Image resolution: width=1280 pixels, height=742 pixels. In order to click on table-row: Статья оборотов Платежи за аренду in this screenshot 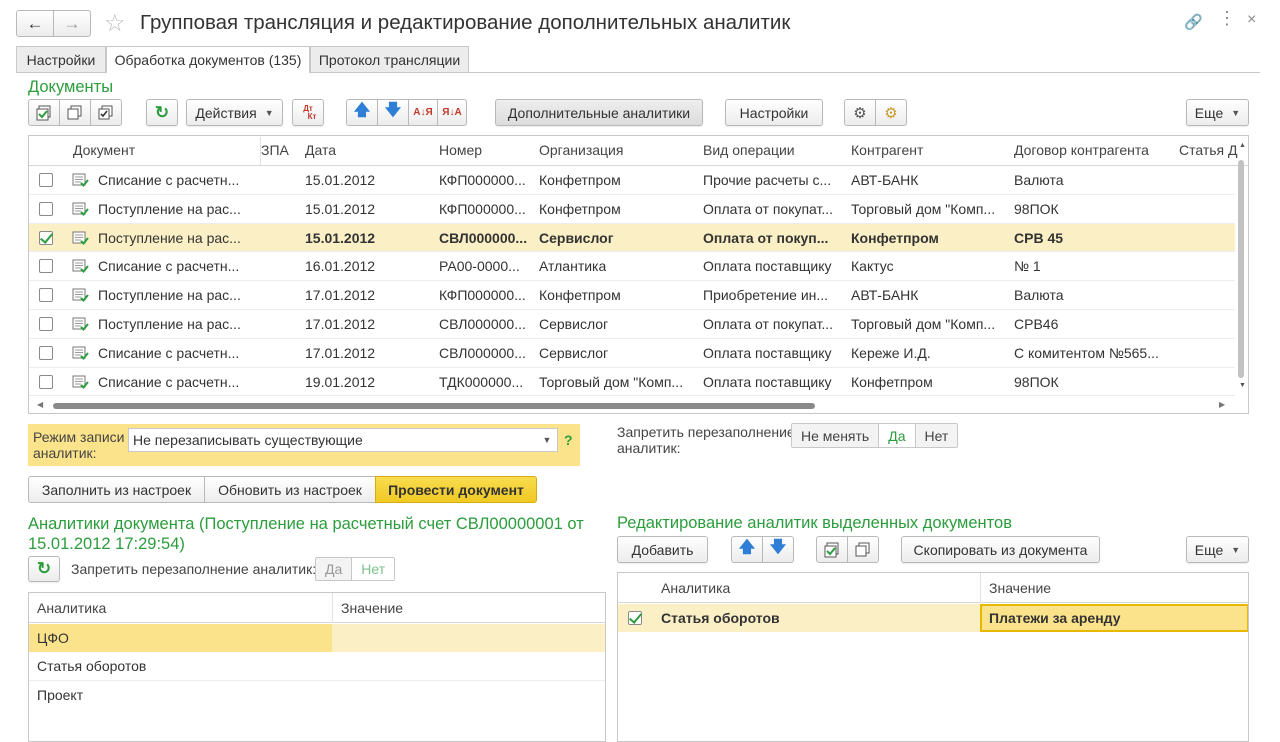, I will do `click(933, 618)`.